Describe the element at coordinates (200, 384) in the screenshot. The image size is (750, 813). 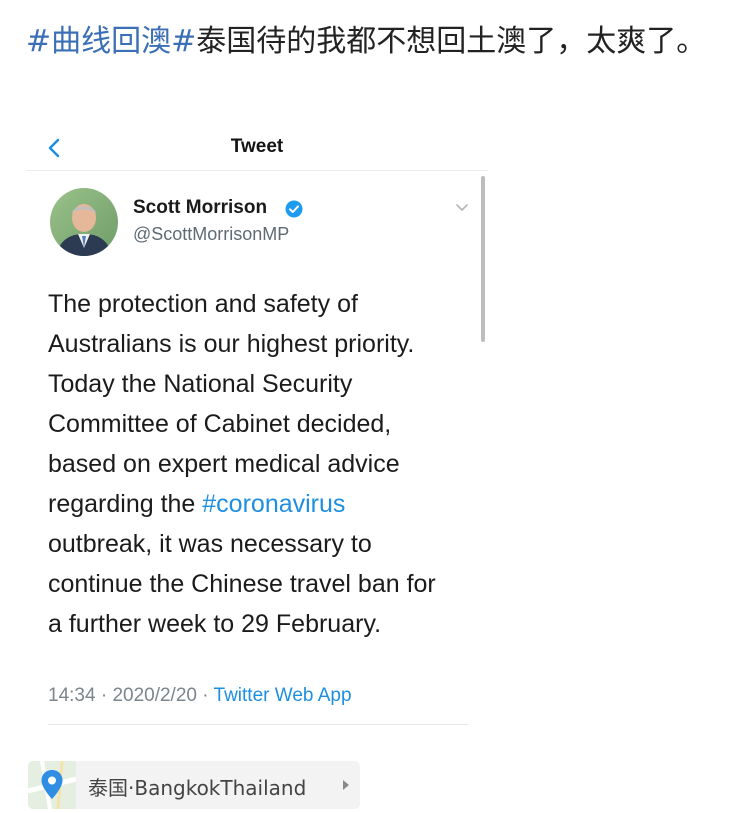
I see `tweet-line: Today the National Security` at that location.